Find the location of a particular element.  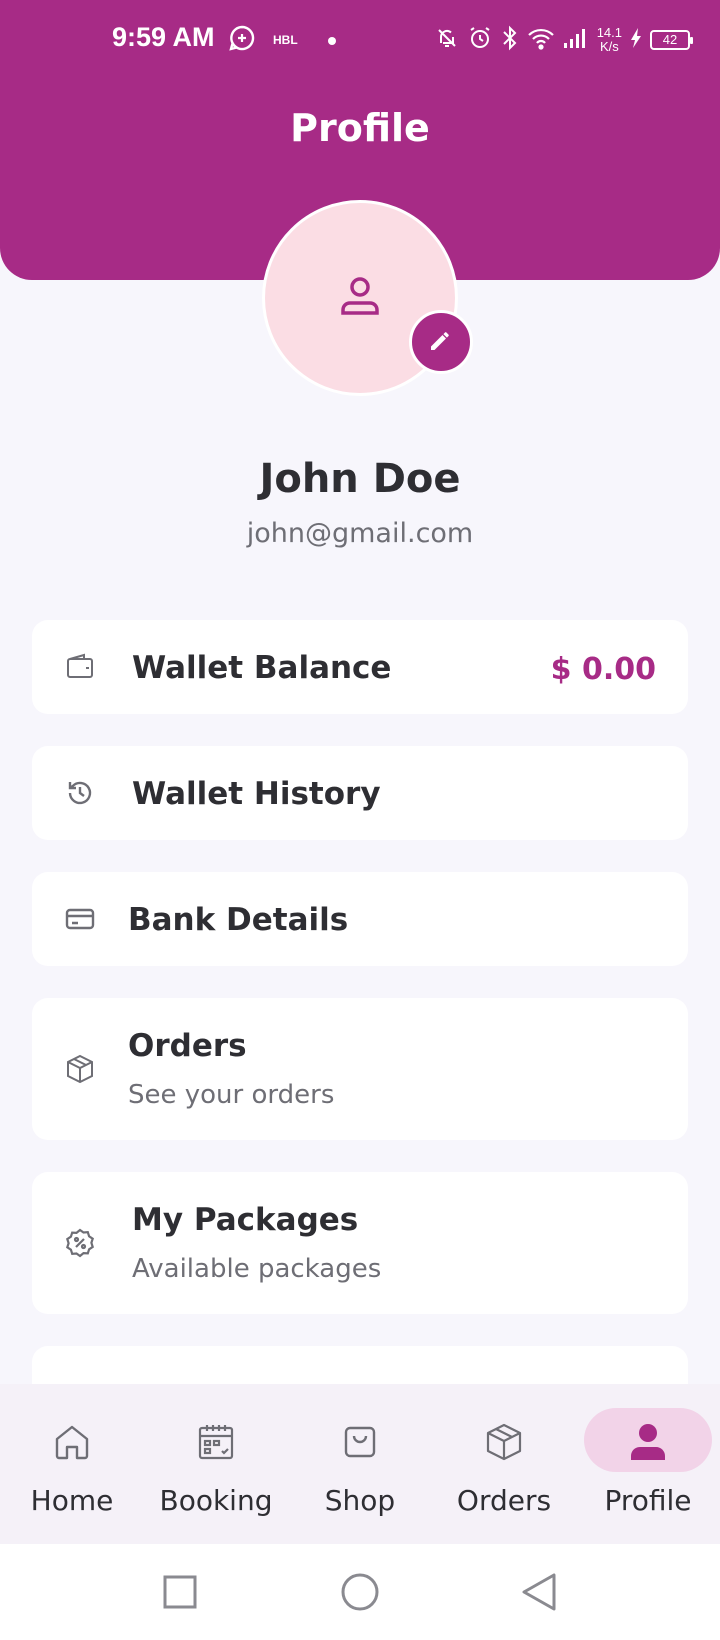

mute-bell-icon is located at coordinates (447, 40).